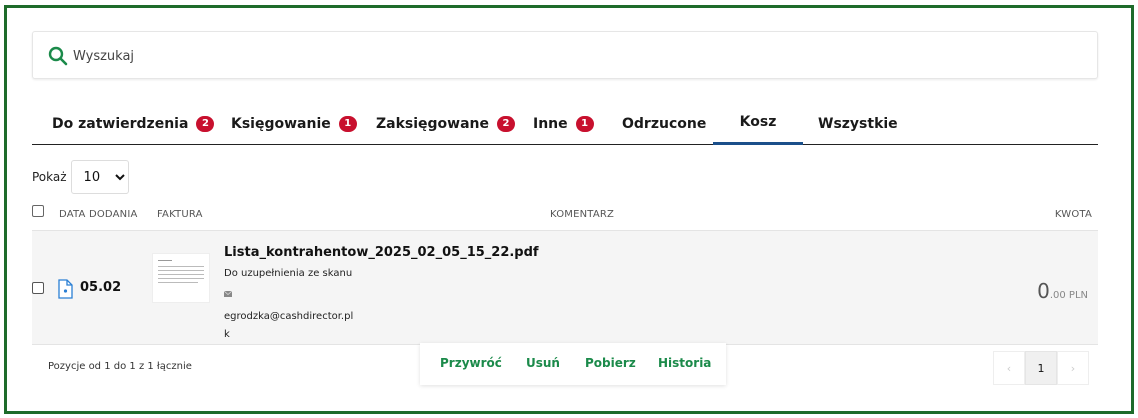  What do you see at coordinates (550, 123) in the screenshot?
I see `tab-label: Inne` at bounding box center [550, 123].